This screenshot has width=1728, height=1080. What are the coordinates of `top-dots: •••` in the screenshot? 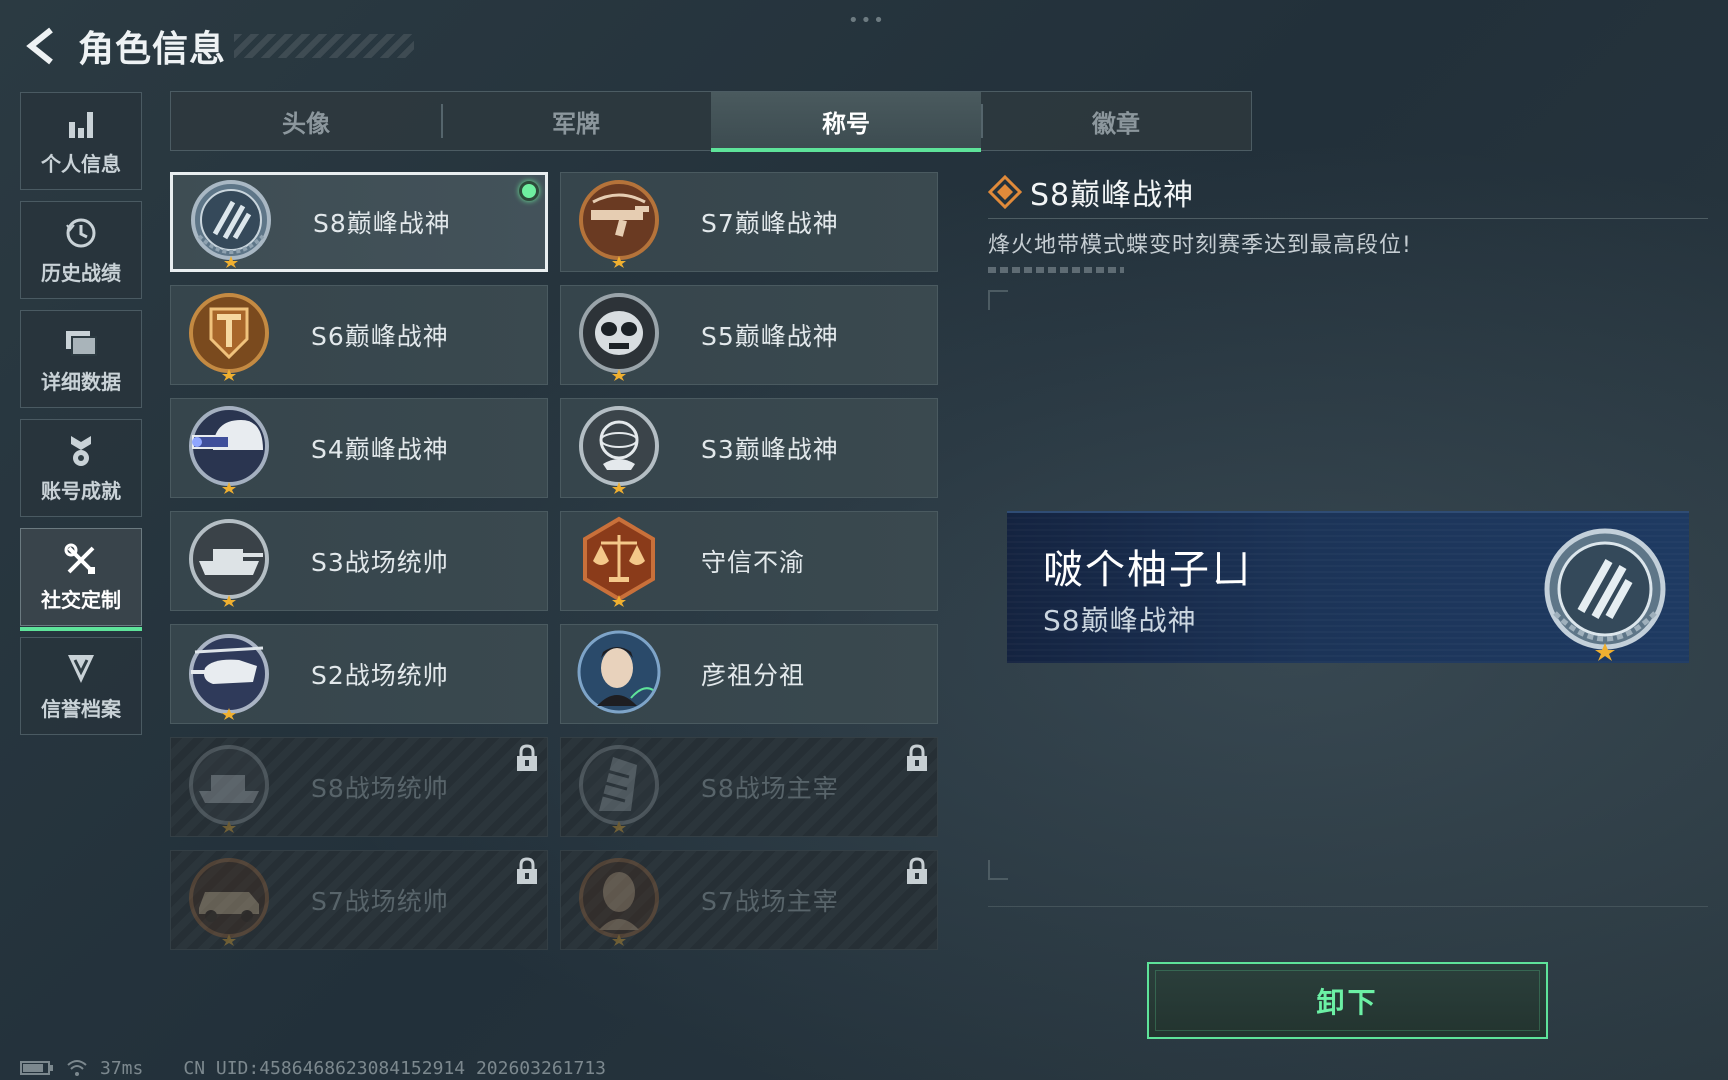 It's located at (867, 20).